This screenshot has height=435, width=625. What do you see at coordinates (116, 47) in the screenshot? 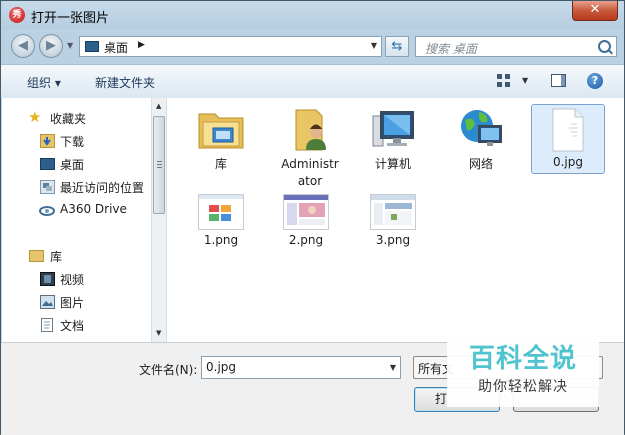
I see `address-current-location: 桌面` at bounding box center [116, 47].